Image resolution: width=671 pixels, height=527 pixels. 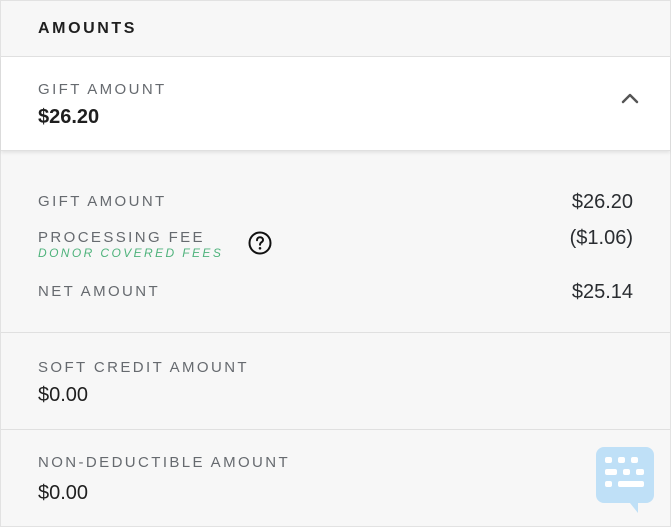 What do you see at coordinates (164, 462) in the screenshot?
I see `non-deductible-label: NON-DEDUCTIBLE AMOUNT` at bounding box center [164, 462].